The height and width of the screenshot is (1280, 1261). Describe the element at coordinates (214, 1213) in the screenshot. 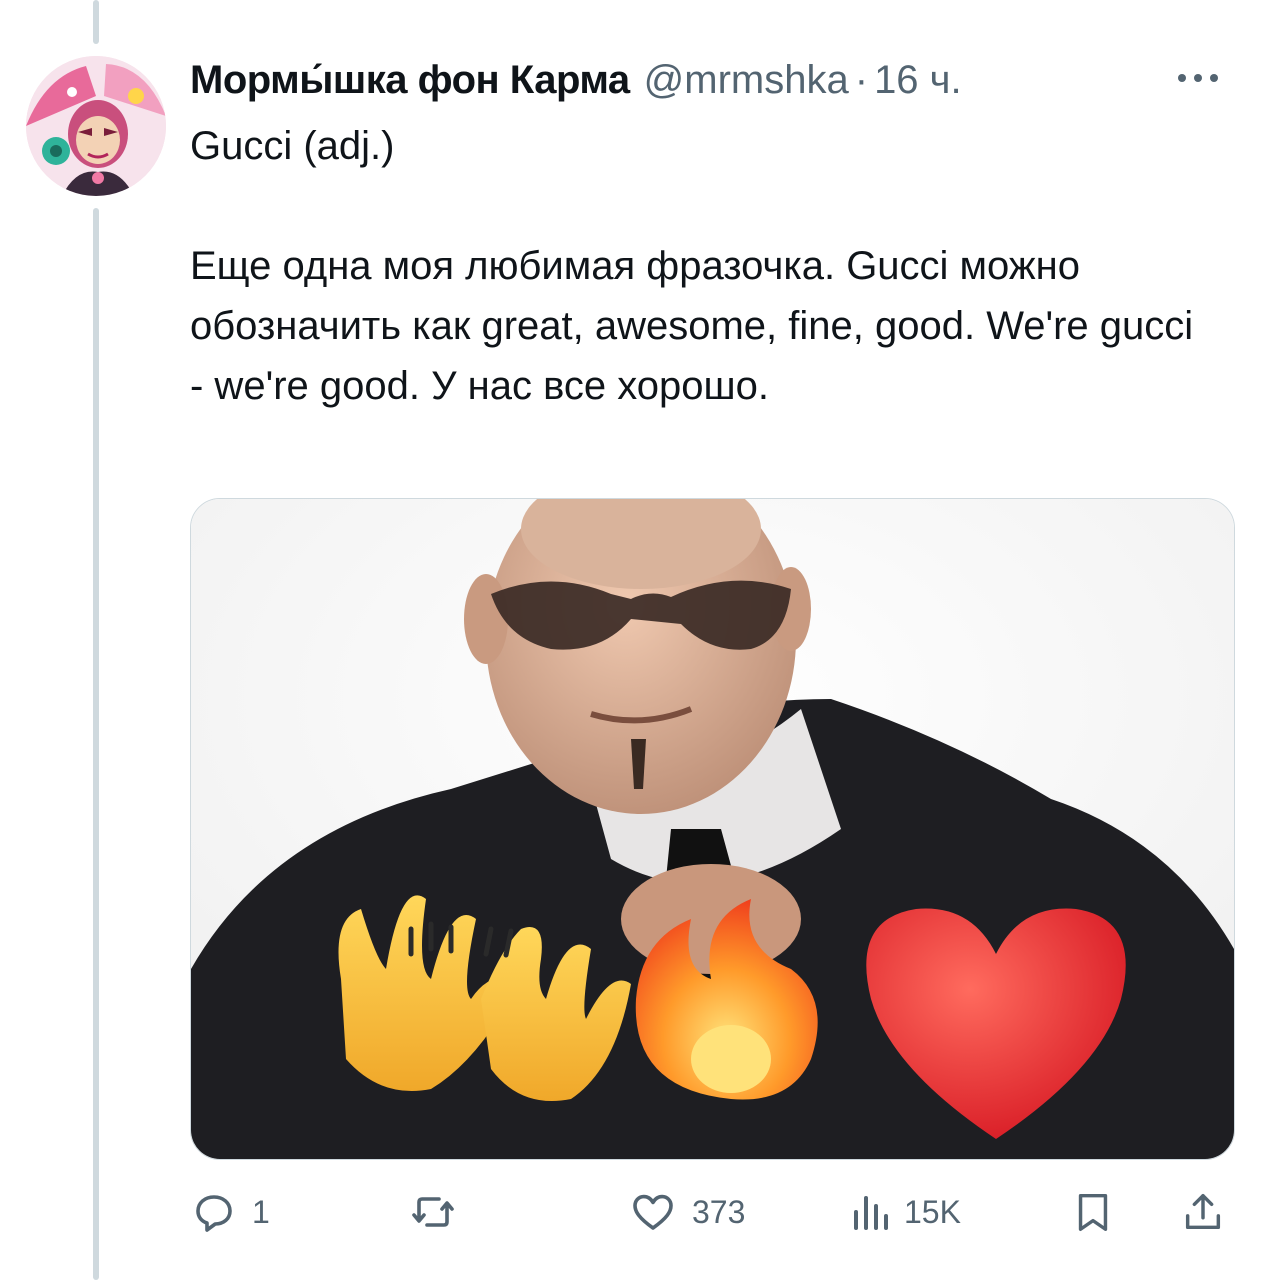

I see `reply-icon` at that location.